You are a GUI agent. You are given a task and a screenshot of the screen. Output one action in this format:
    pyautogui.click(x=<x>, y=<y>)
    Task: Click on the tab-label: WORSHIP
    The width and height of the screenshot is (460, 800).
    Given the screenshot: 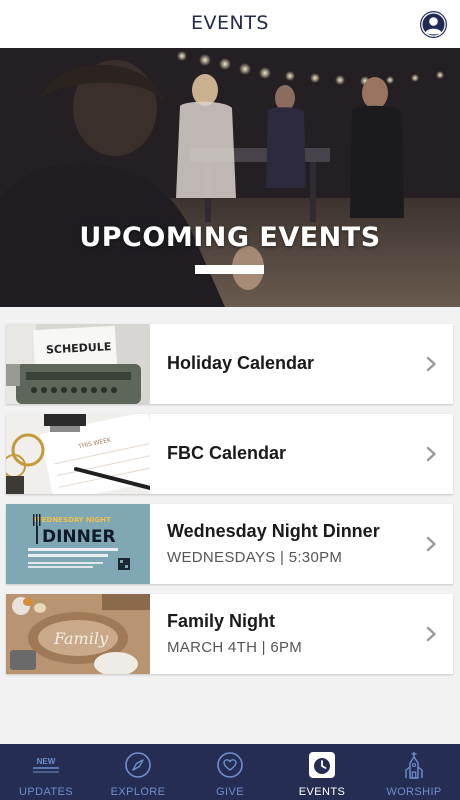 What is the action you would take?
    pyautogui.click(x=414, y=792)
    